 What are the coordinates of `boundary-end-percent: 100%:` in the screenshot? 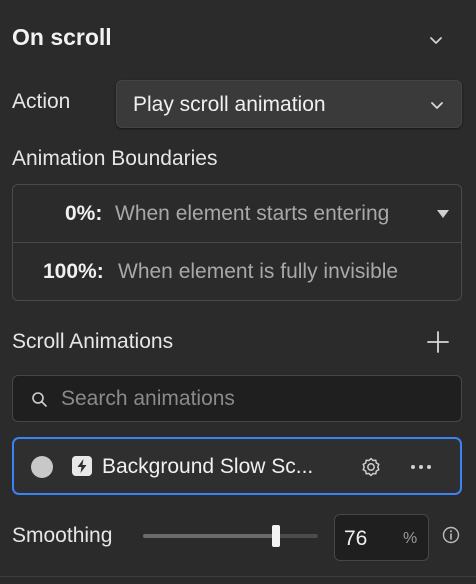 It's located at (73, 271).